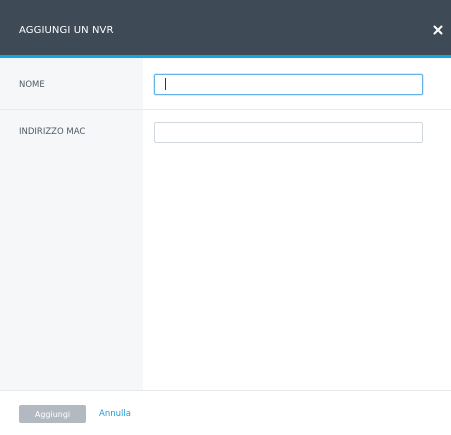 The width and height of the screenshot is (451, 435). What do you see at coordinates (288, 84) in the screenshot?
I see `name-input` at bounding box center [288, 84].